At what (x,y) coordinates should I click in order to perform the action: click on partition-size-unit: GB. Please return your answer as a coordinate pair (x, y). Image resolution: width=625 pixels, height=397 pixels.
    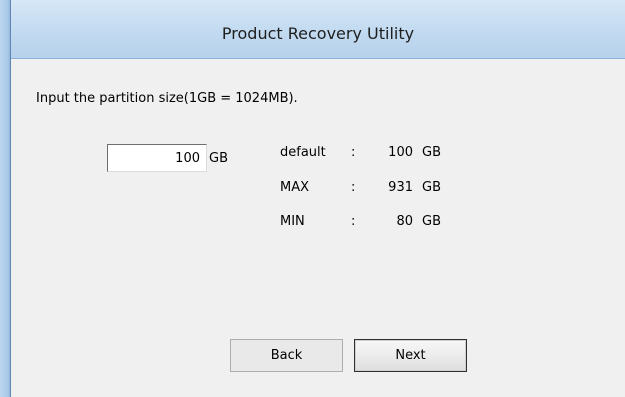
    Looking at the image, I should click on (218, 158).